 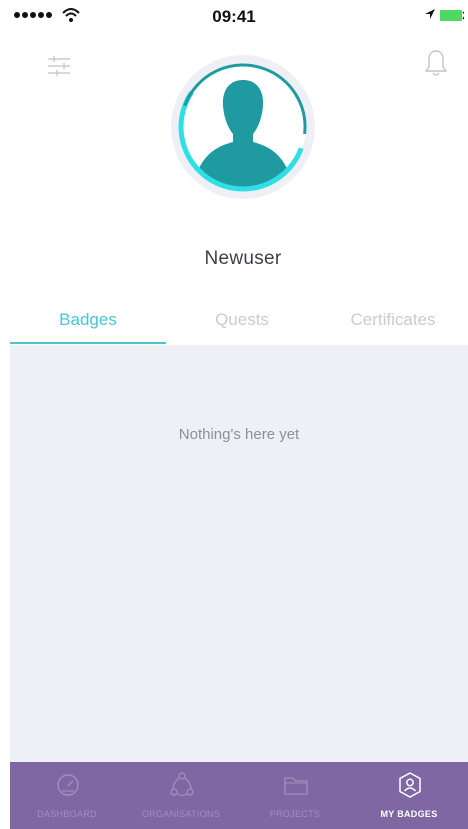 What do you see at coordinates (243, 258) in the screenshot?
I see `username: Newuser` at bounding box center [243, 258].